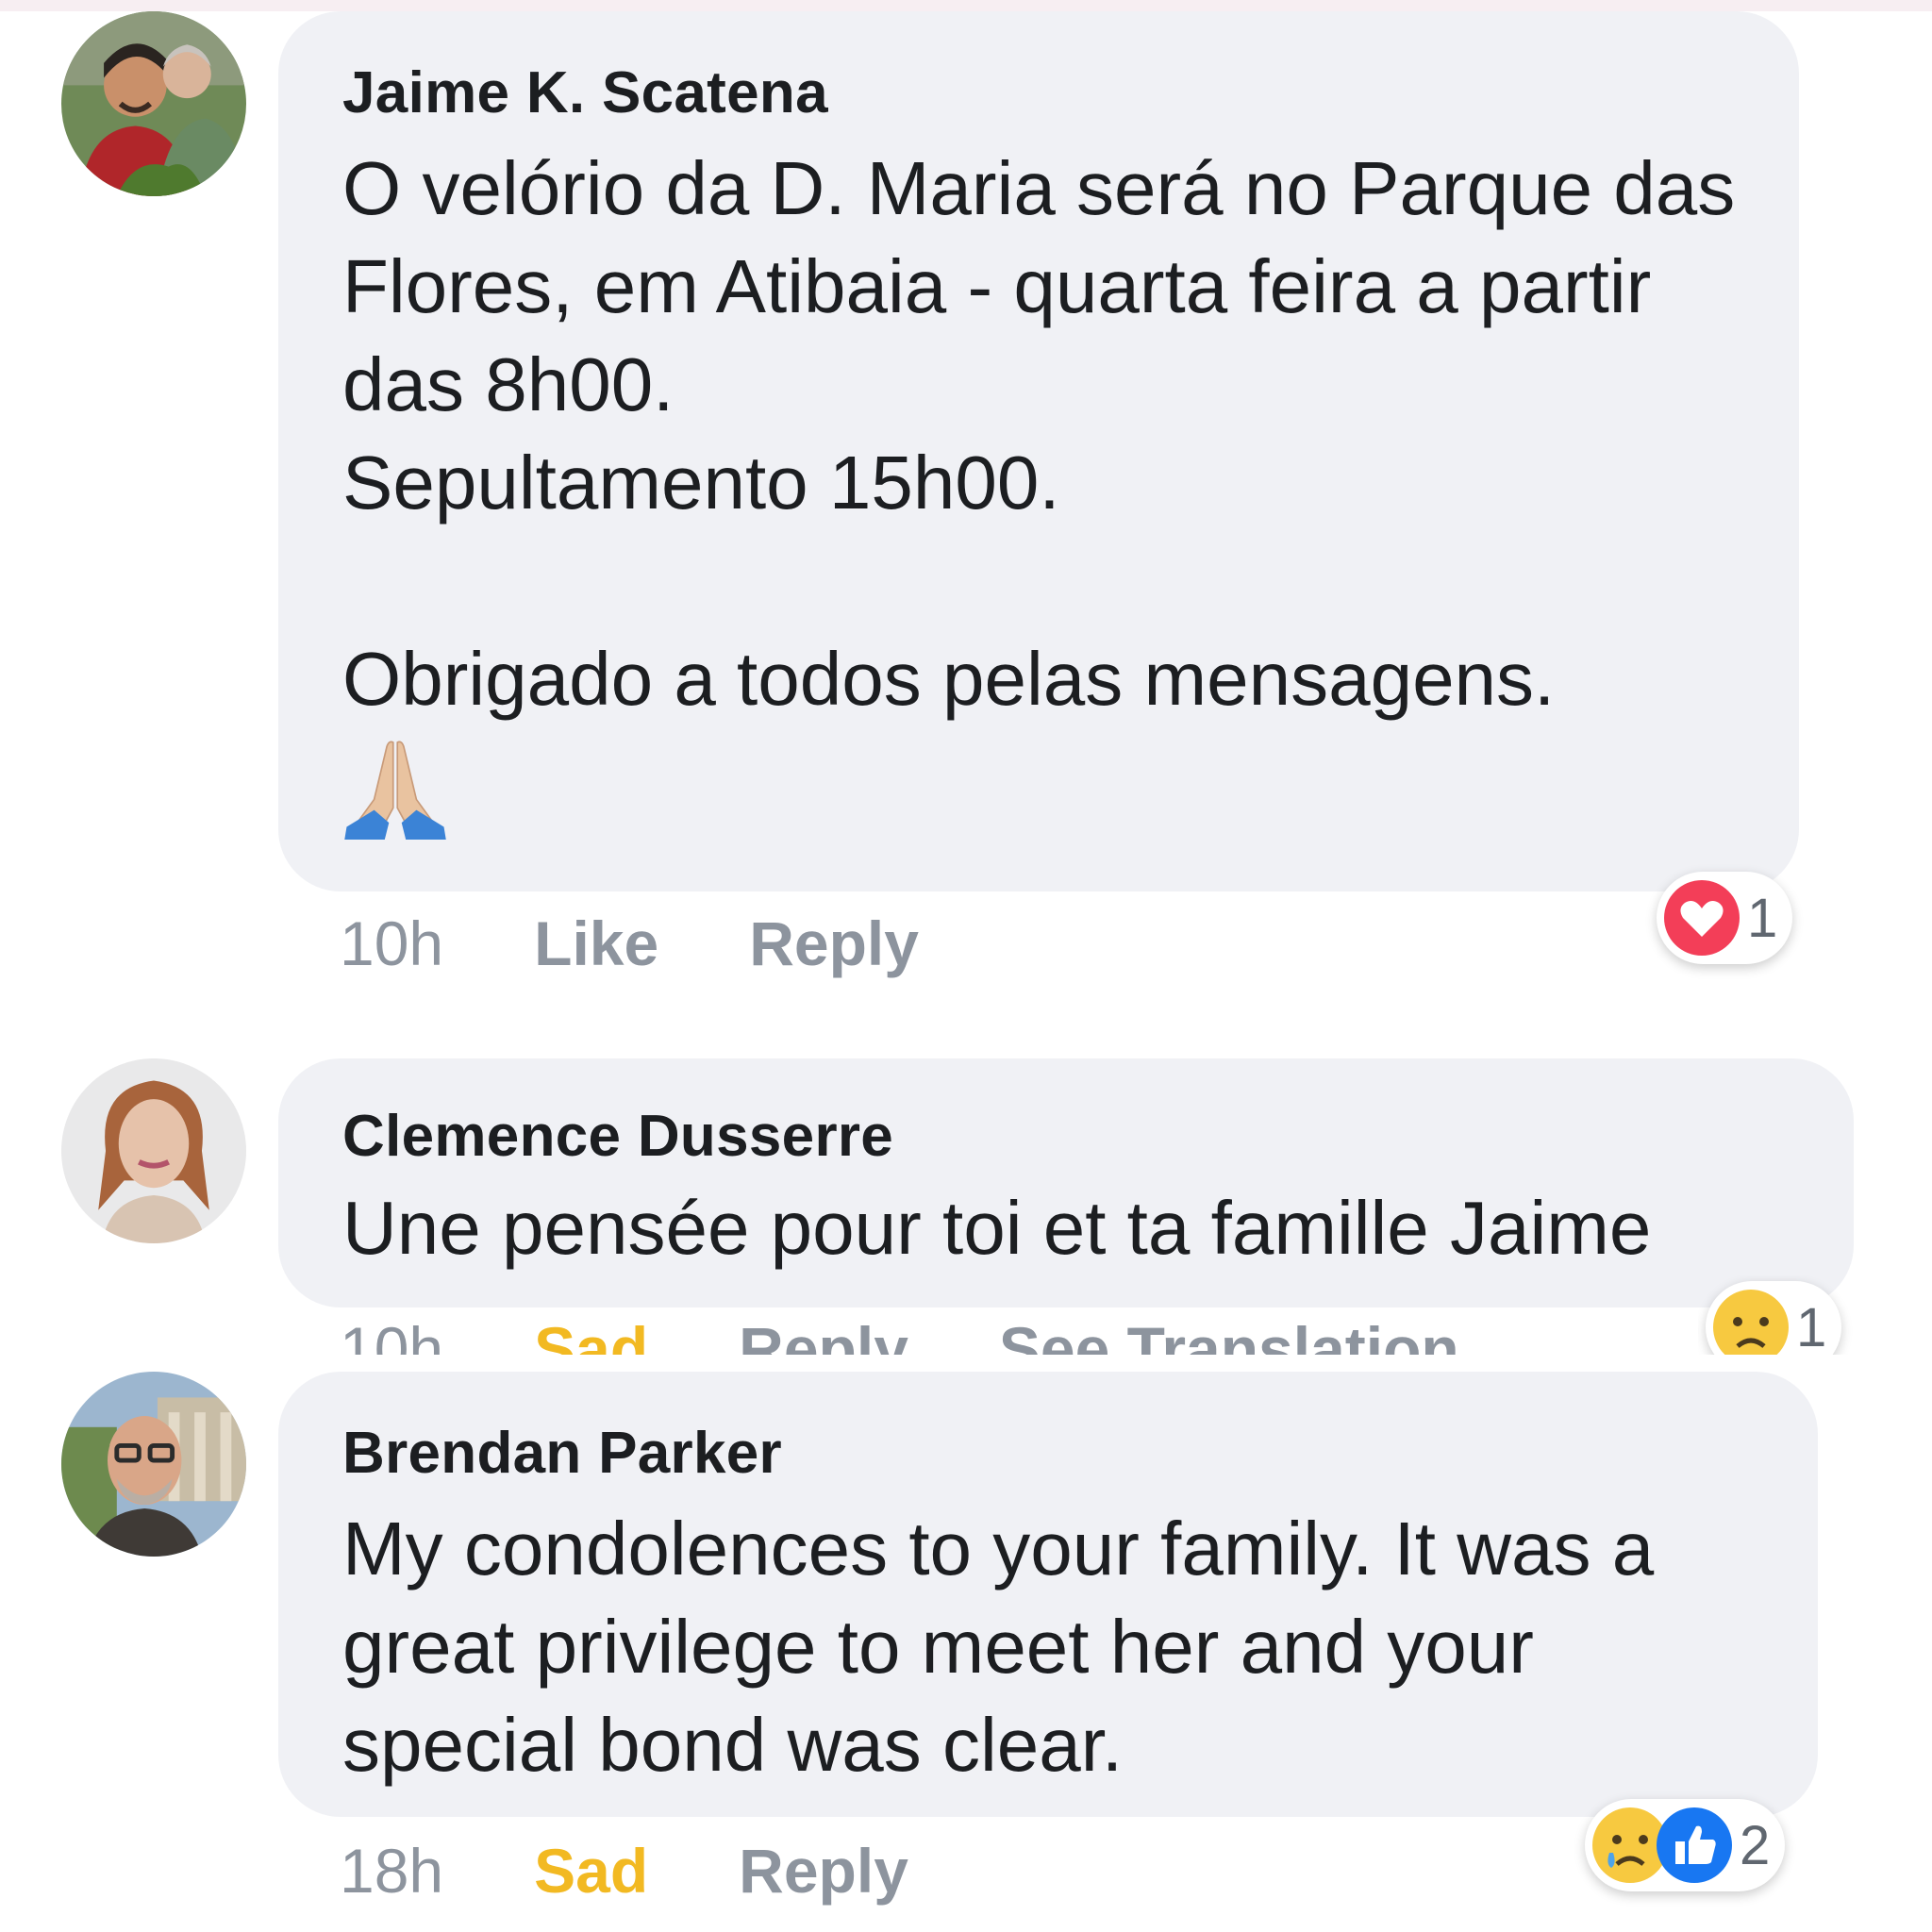  Describe the element at coordinates (1049, 1454) in the screenshot. I see `comment-author: Brendan Parker` at that location.